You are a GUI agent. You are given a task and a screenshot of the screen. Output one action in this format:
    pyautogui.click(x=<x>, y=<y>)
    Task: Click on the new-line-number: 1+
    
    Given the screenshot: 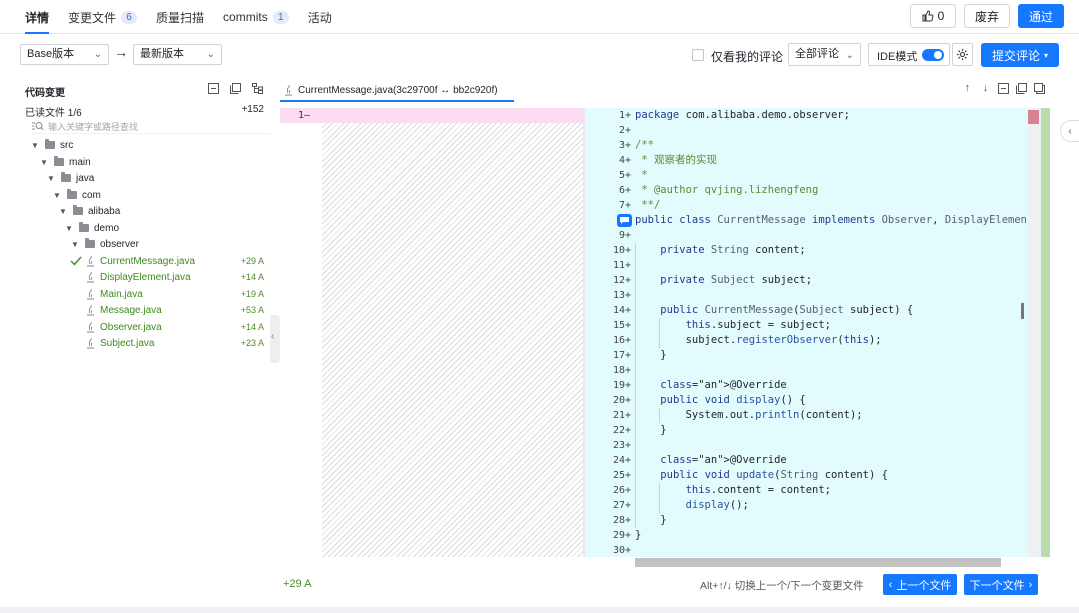 What is the action you would take?
    pyautogui.click(x=616, y=115)
    